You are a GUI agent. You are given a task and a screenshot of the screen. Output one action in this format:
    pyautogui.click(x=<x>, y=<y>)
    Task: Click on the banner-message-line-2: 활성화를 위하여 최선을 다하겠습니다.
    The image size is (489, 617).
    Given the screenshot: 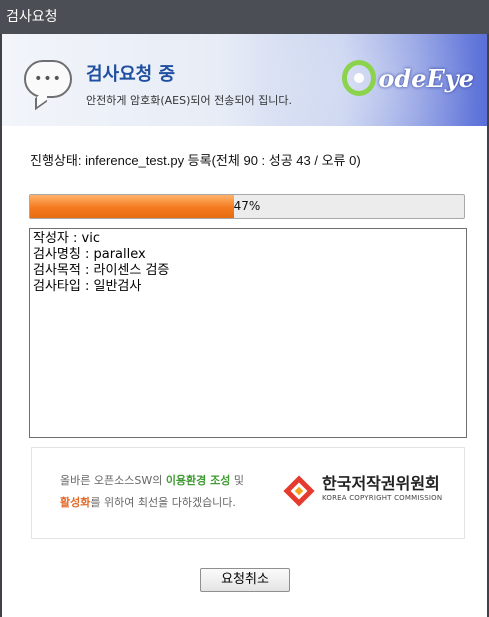 What is the action you would take?
    pyautogui.click(x=152, y=503)
    